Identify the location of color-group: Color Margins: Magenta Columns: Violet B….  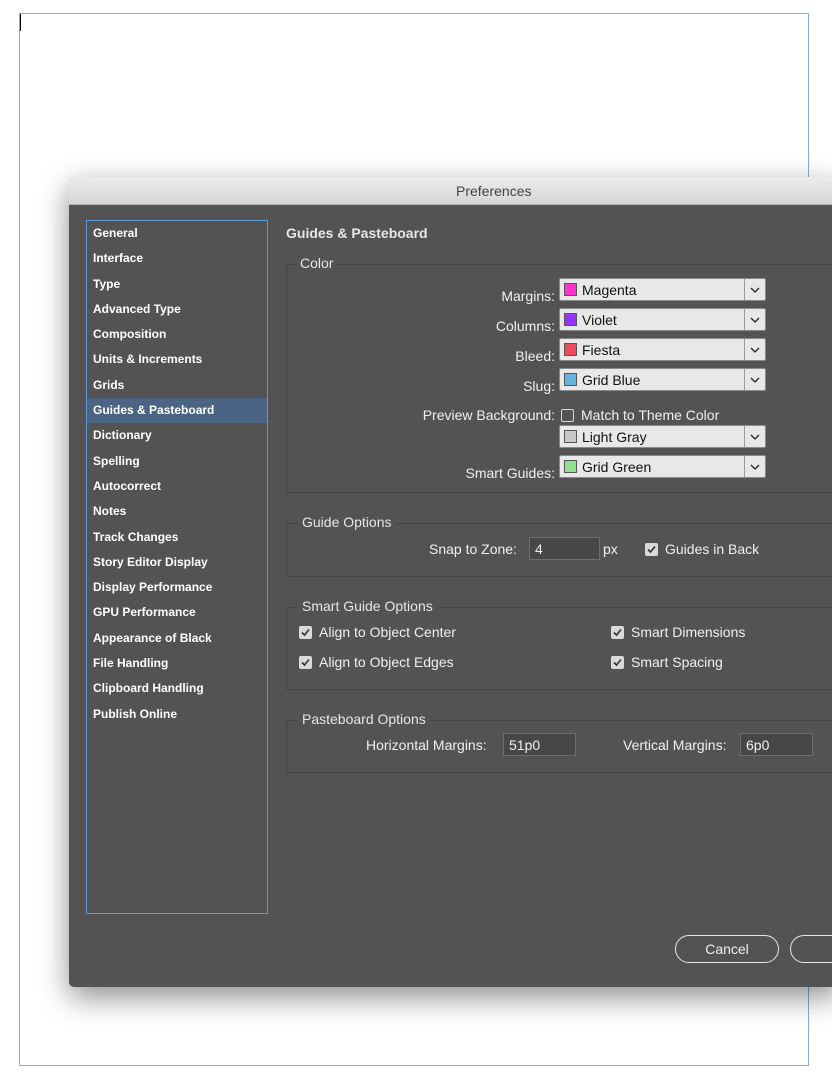
(559, 374).